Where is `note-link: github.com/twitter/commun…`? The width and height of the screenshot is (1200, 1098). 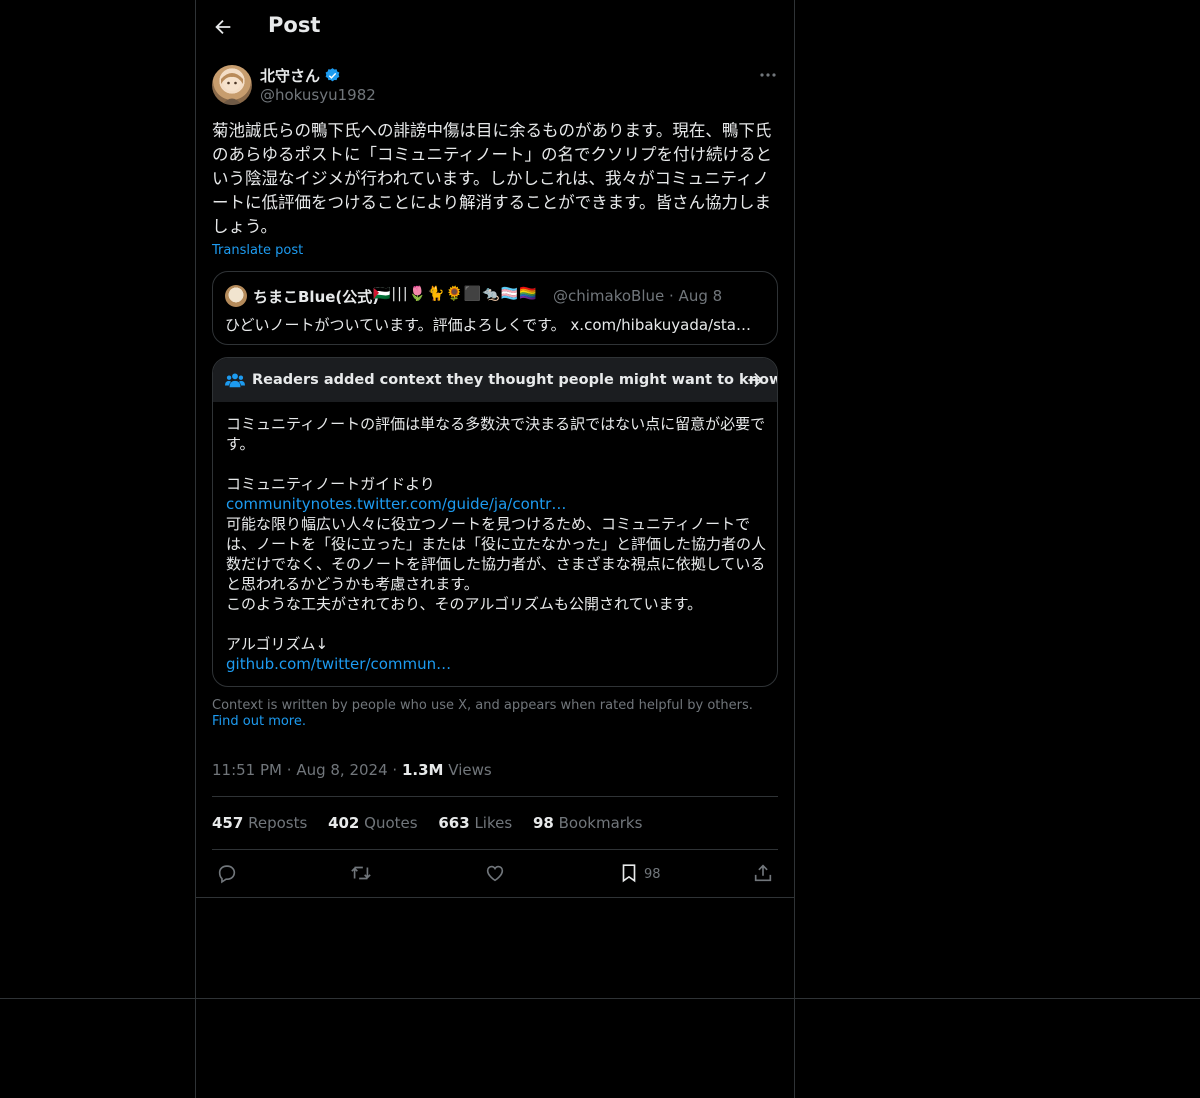
note-link: github.com/twitter/commun… is located at coordinates (497, 664).